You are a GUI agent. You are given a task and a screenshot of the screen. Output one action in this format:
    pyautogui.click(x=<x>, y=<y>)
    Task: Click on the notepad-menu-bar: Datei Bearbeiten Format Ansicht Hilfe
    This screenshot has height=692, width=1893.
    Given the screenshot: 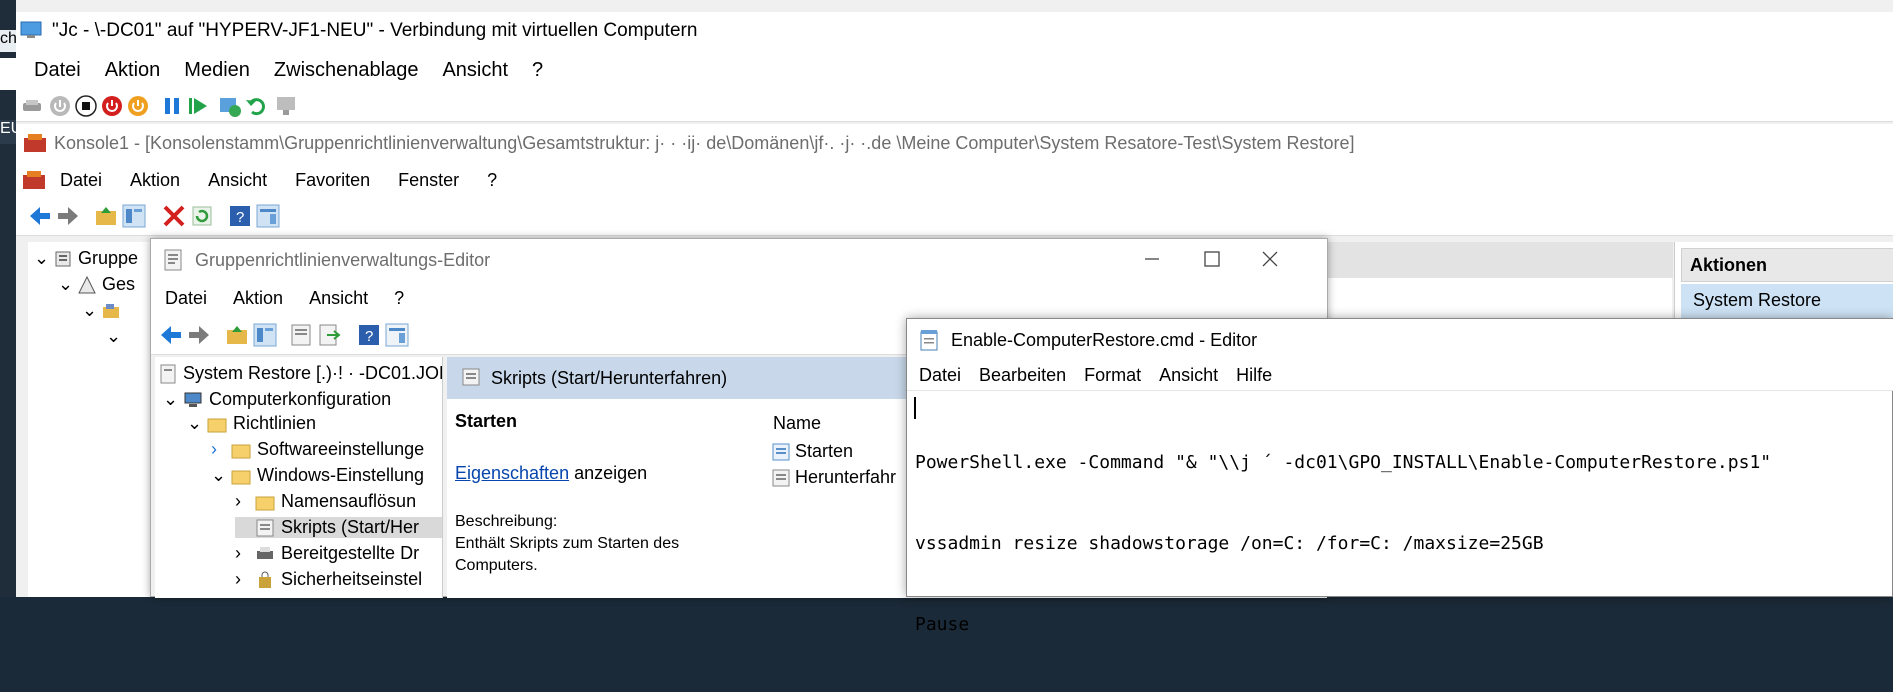 What is the action you would take?
    pyautogui.click(x=1400, y=376)
    